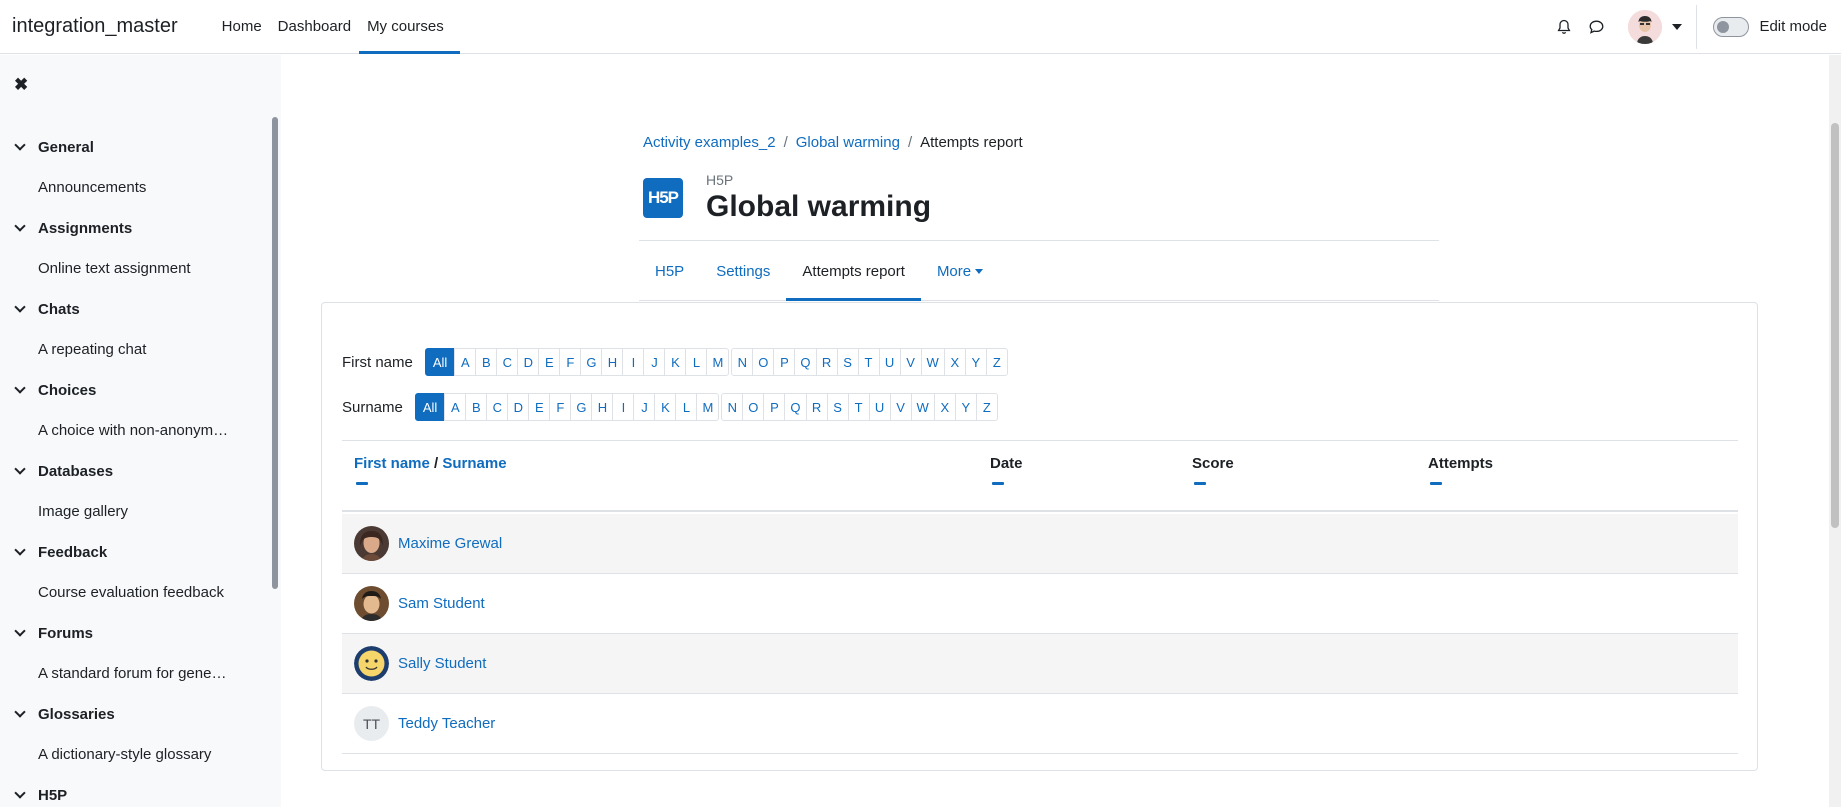  I want to click on section-h5p: H5P, so click(135, 791).